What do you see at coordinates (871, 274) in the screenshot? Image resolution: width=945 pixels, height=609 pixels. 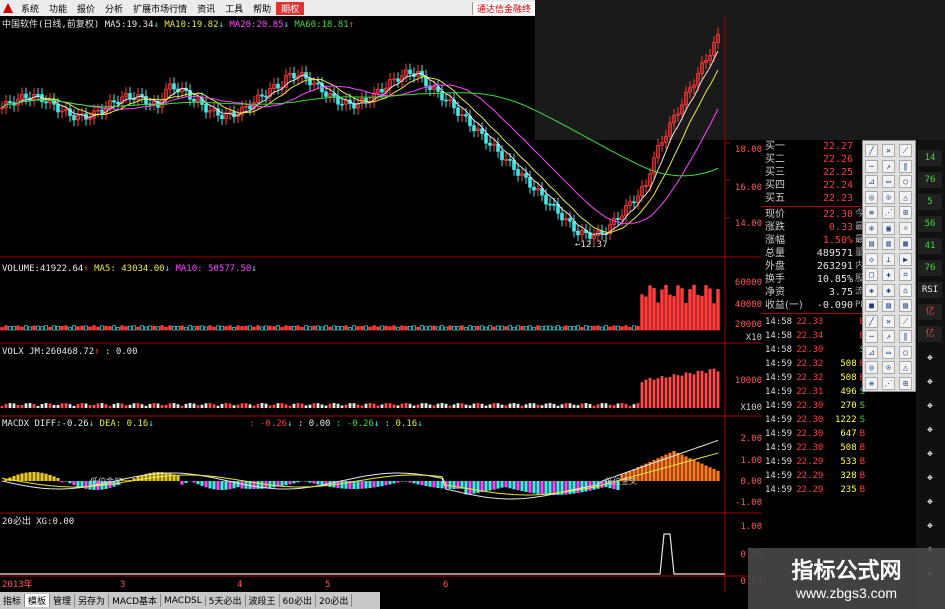 I see `draw-tool-icon: □` at bounding box center [871, 274].